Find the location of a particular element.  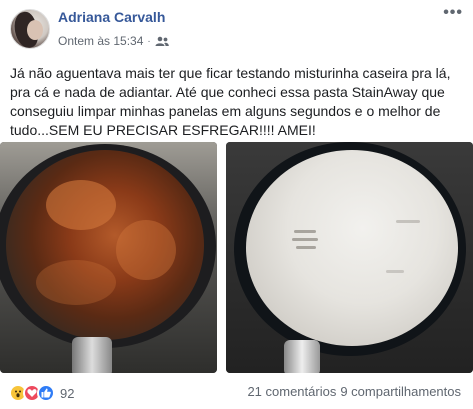

reactions-summary: 92 is located at coordinates (41, 393).